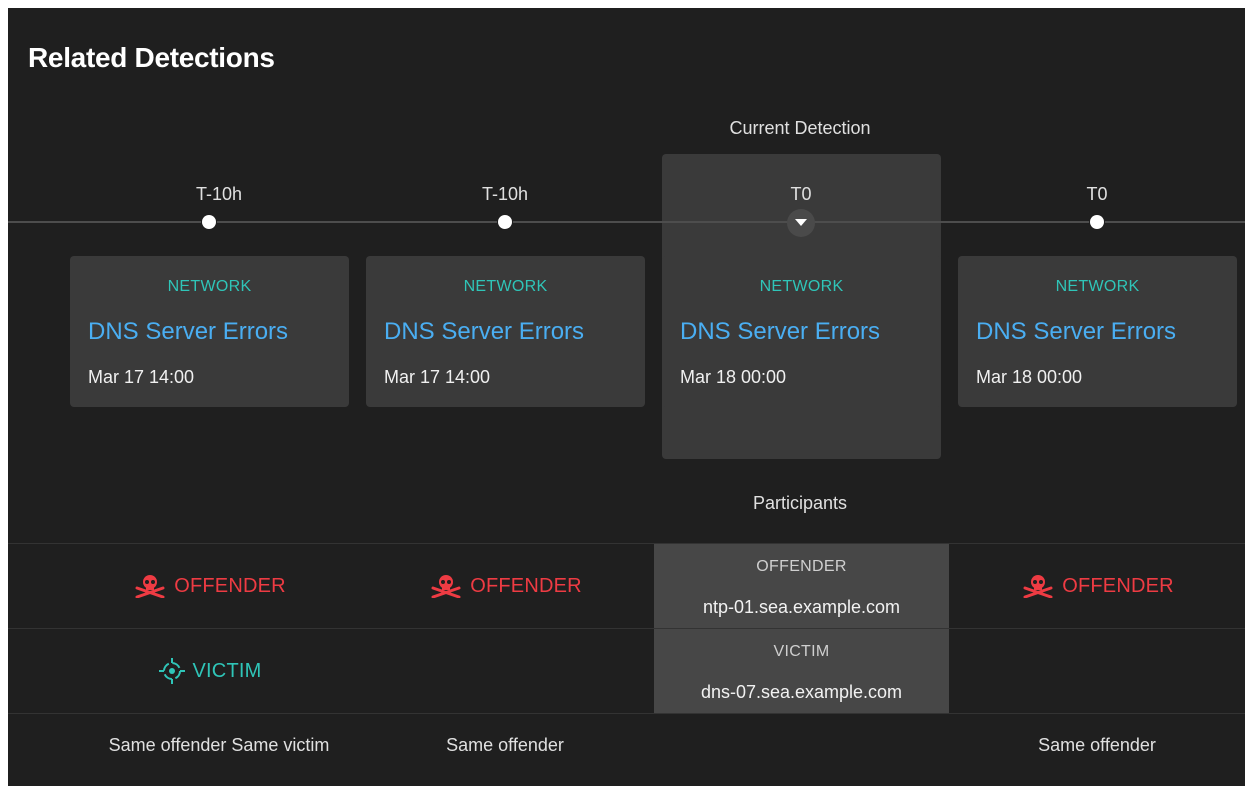 This screenshot has width=1245, height=786. I want to click on current-victim-host: dns-07.sea.example.com, so click(801, 692).